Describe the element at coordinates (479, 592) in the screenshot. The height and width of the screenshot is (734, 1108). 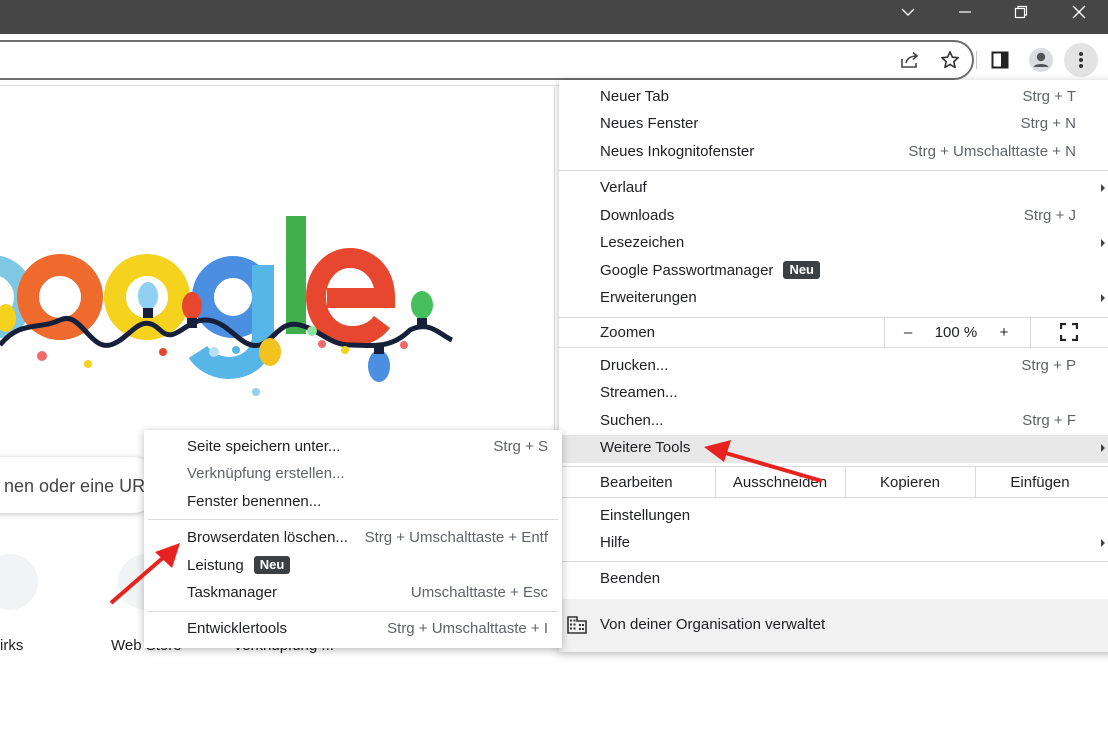
I see `submenu-item-shortcut: Umschalttaste + Esc` at that location.